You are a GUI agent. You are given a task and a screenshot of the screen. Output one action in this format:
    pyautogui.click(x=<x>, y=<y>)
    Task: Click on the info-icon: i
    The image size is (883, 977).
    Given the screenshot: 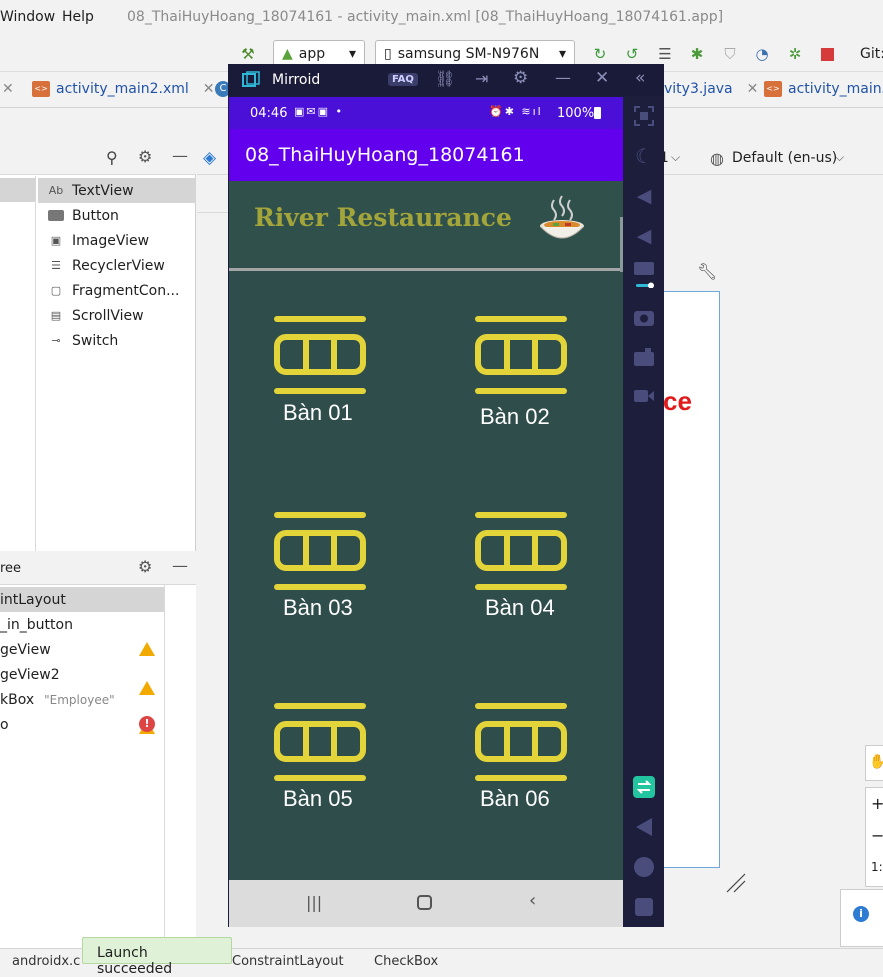 What is the action you would take?
    pyautogui.click(x=861, y=914)
    